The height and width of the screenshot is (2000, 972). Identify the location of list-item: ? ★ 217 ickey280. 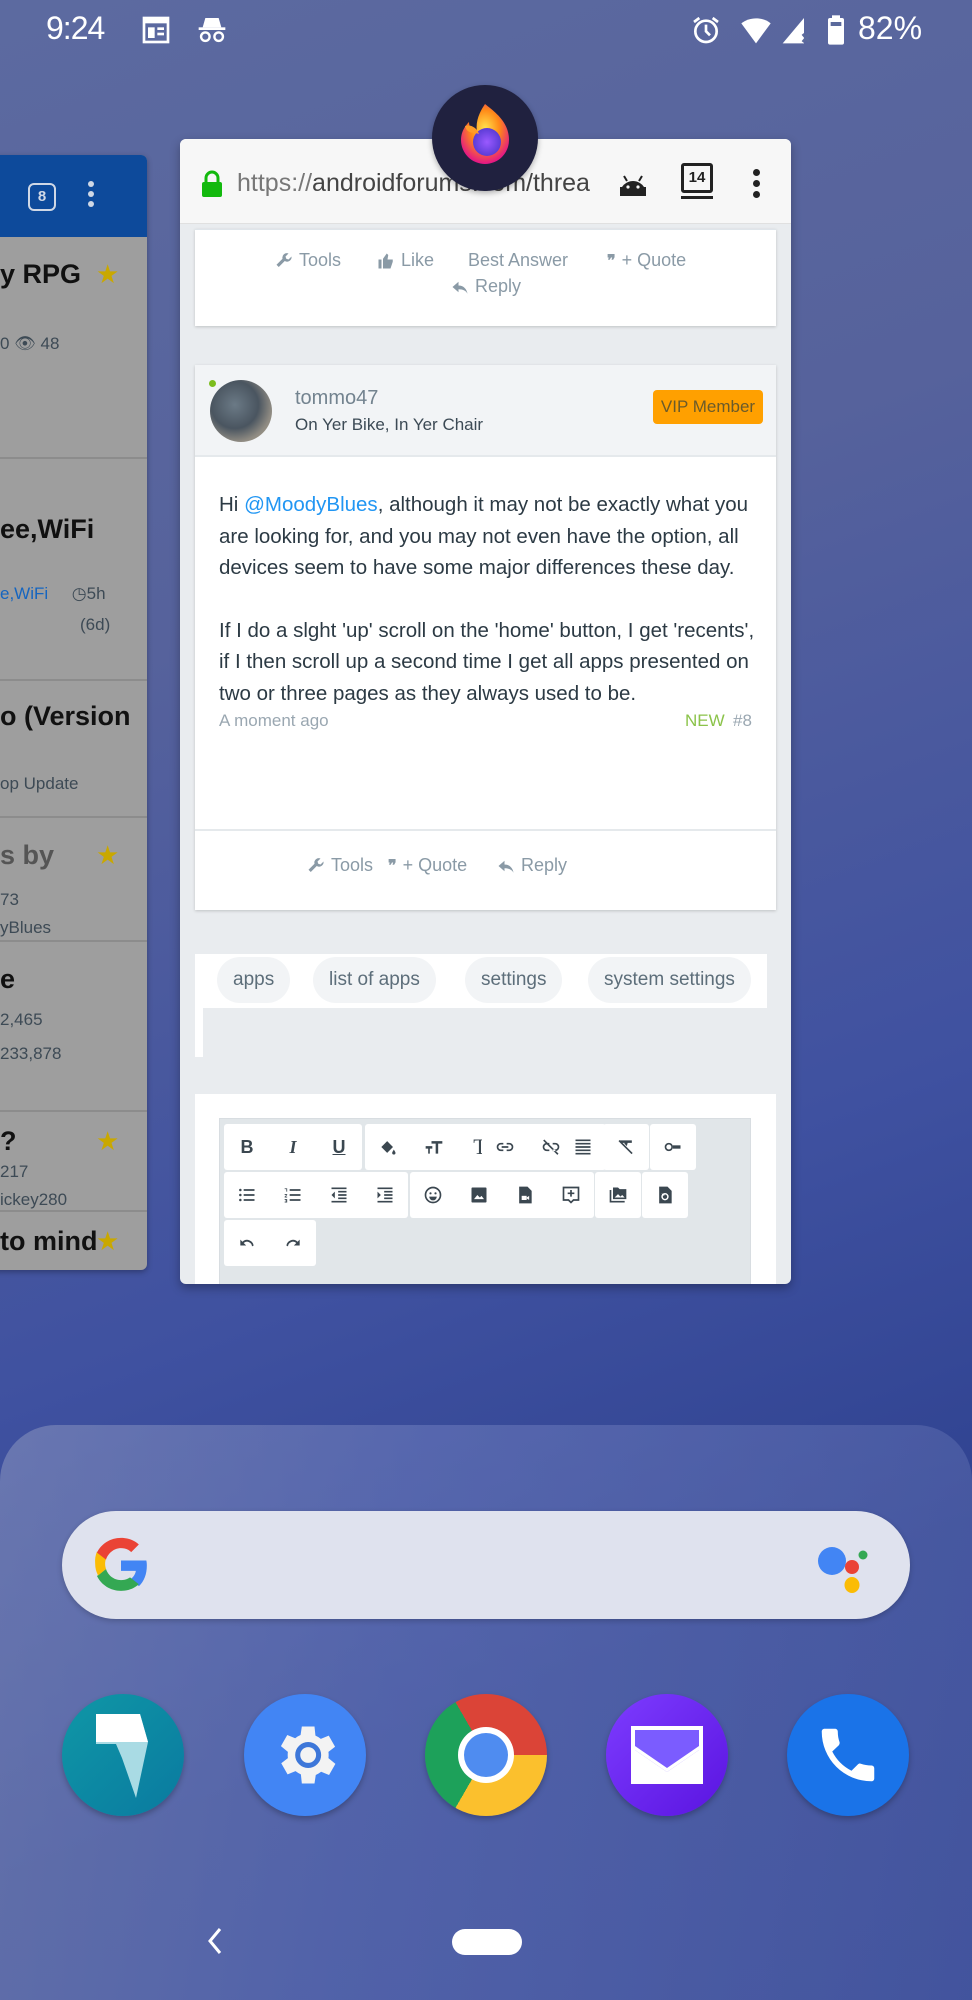
(73, 1162).